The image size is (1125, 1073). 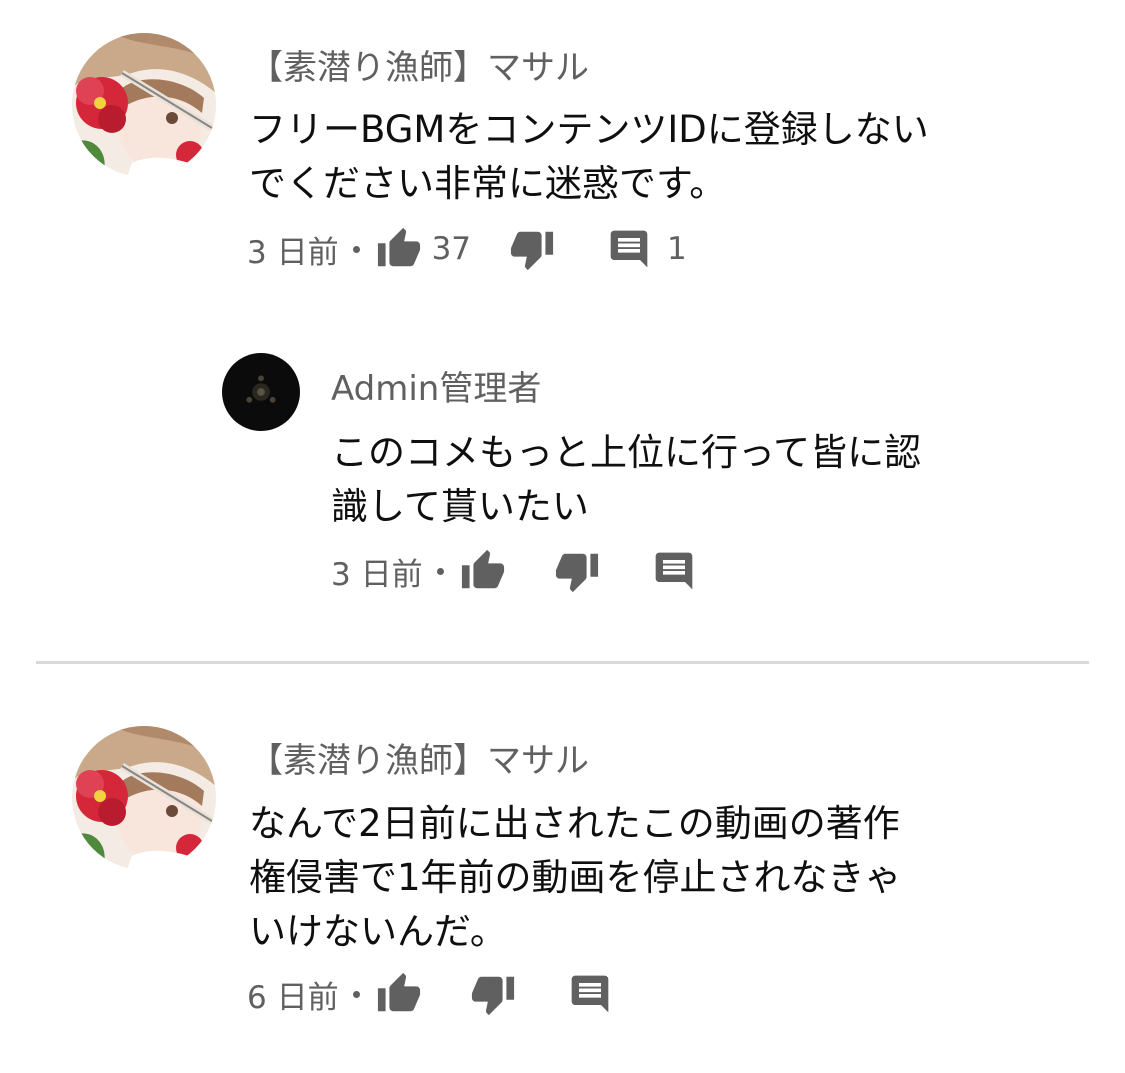 What do you see at coordinates (423, 249) in the screenshot?
I see `like-button: 37` at bounding box center [423, 249].